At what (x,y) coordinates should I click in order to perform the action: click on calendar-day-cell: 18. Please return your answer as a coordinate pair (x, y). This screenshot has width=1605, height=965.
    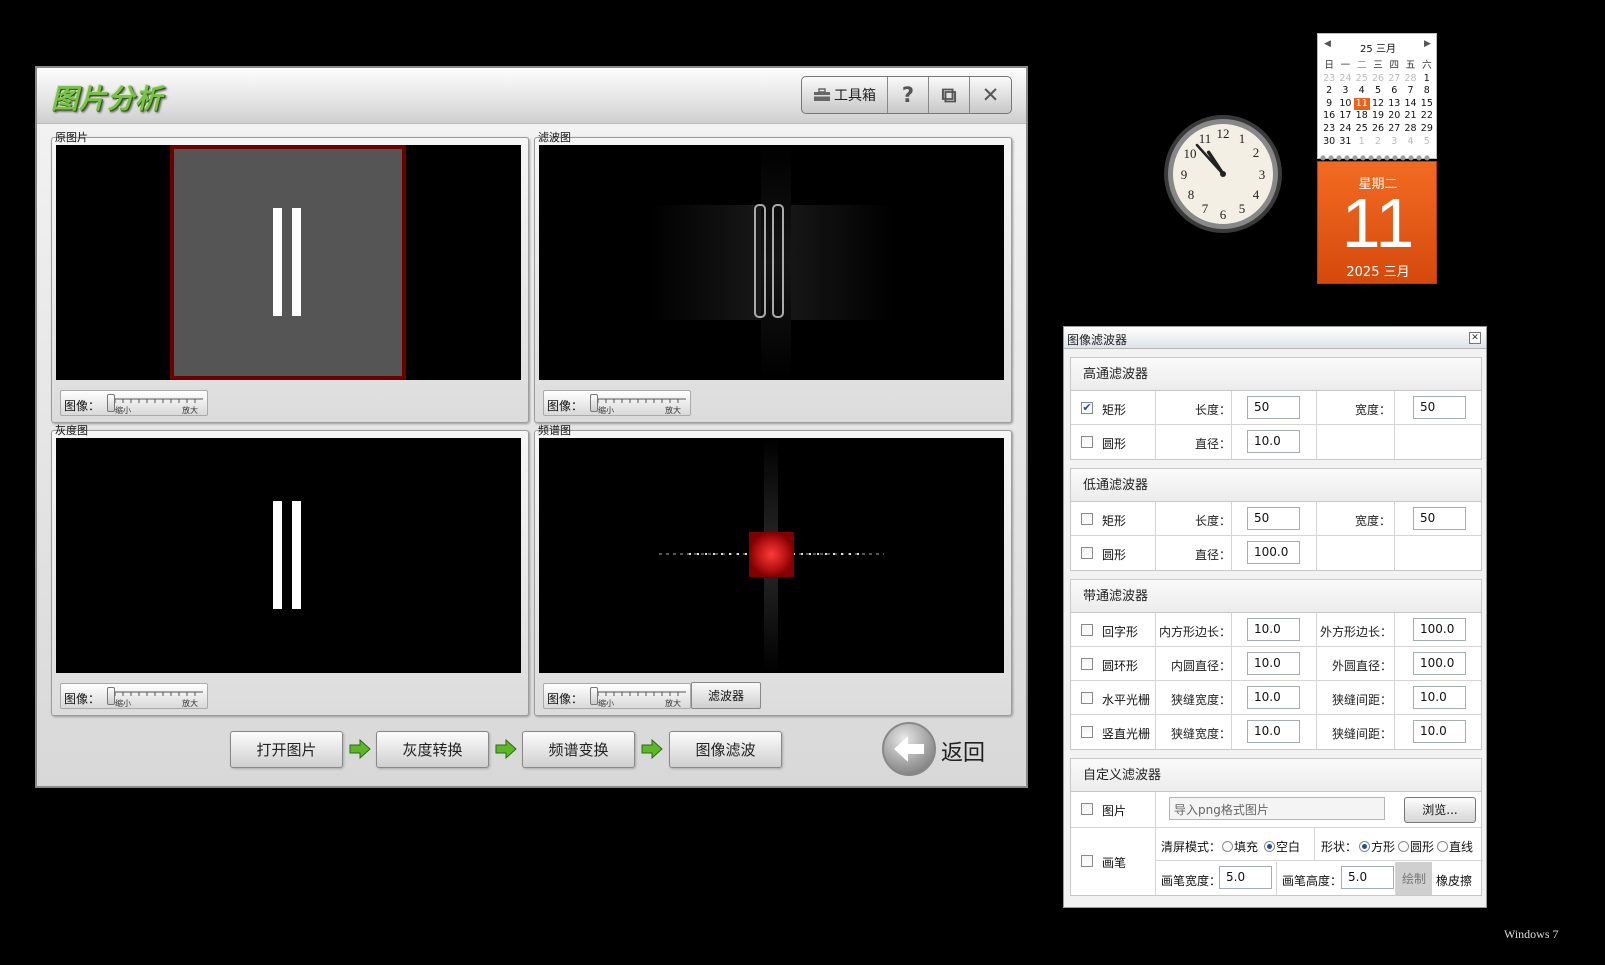
    Looking at the image, I should click on (1362, 116).